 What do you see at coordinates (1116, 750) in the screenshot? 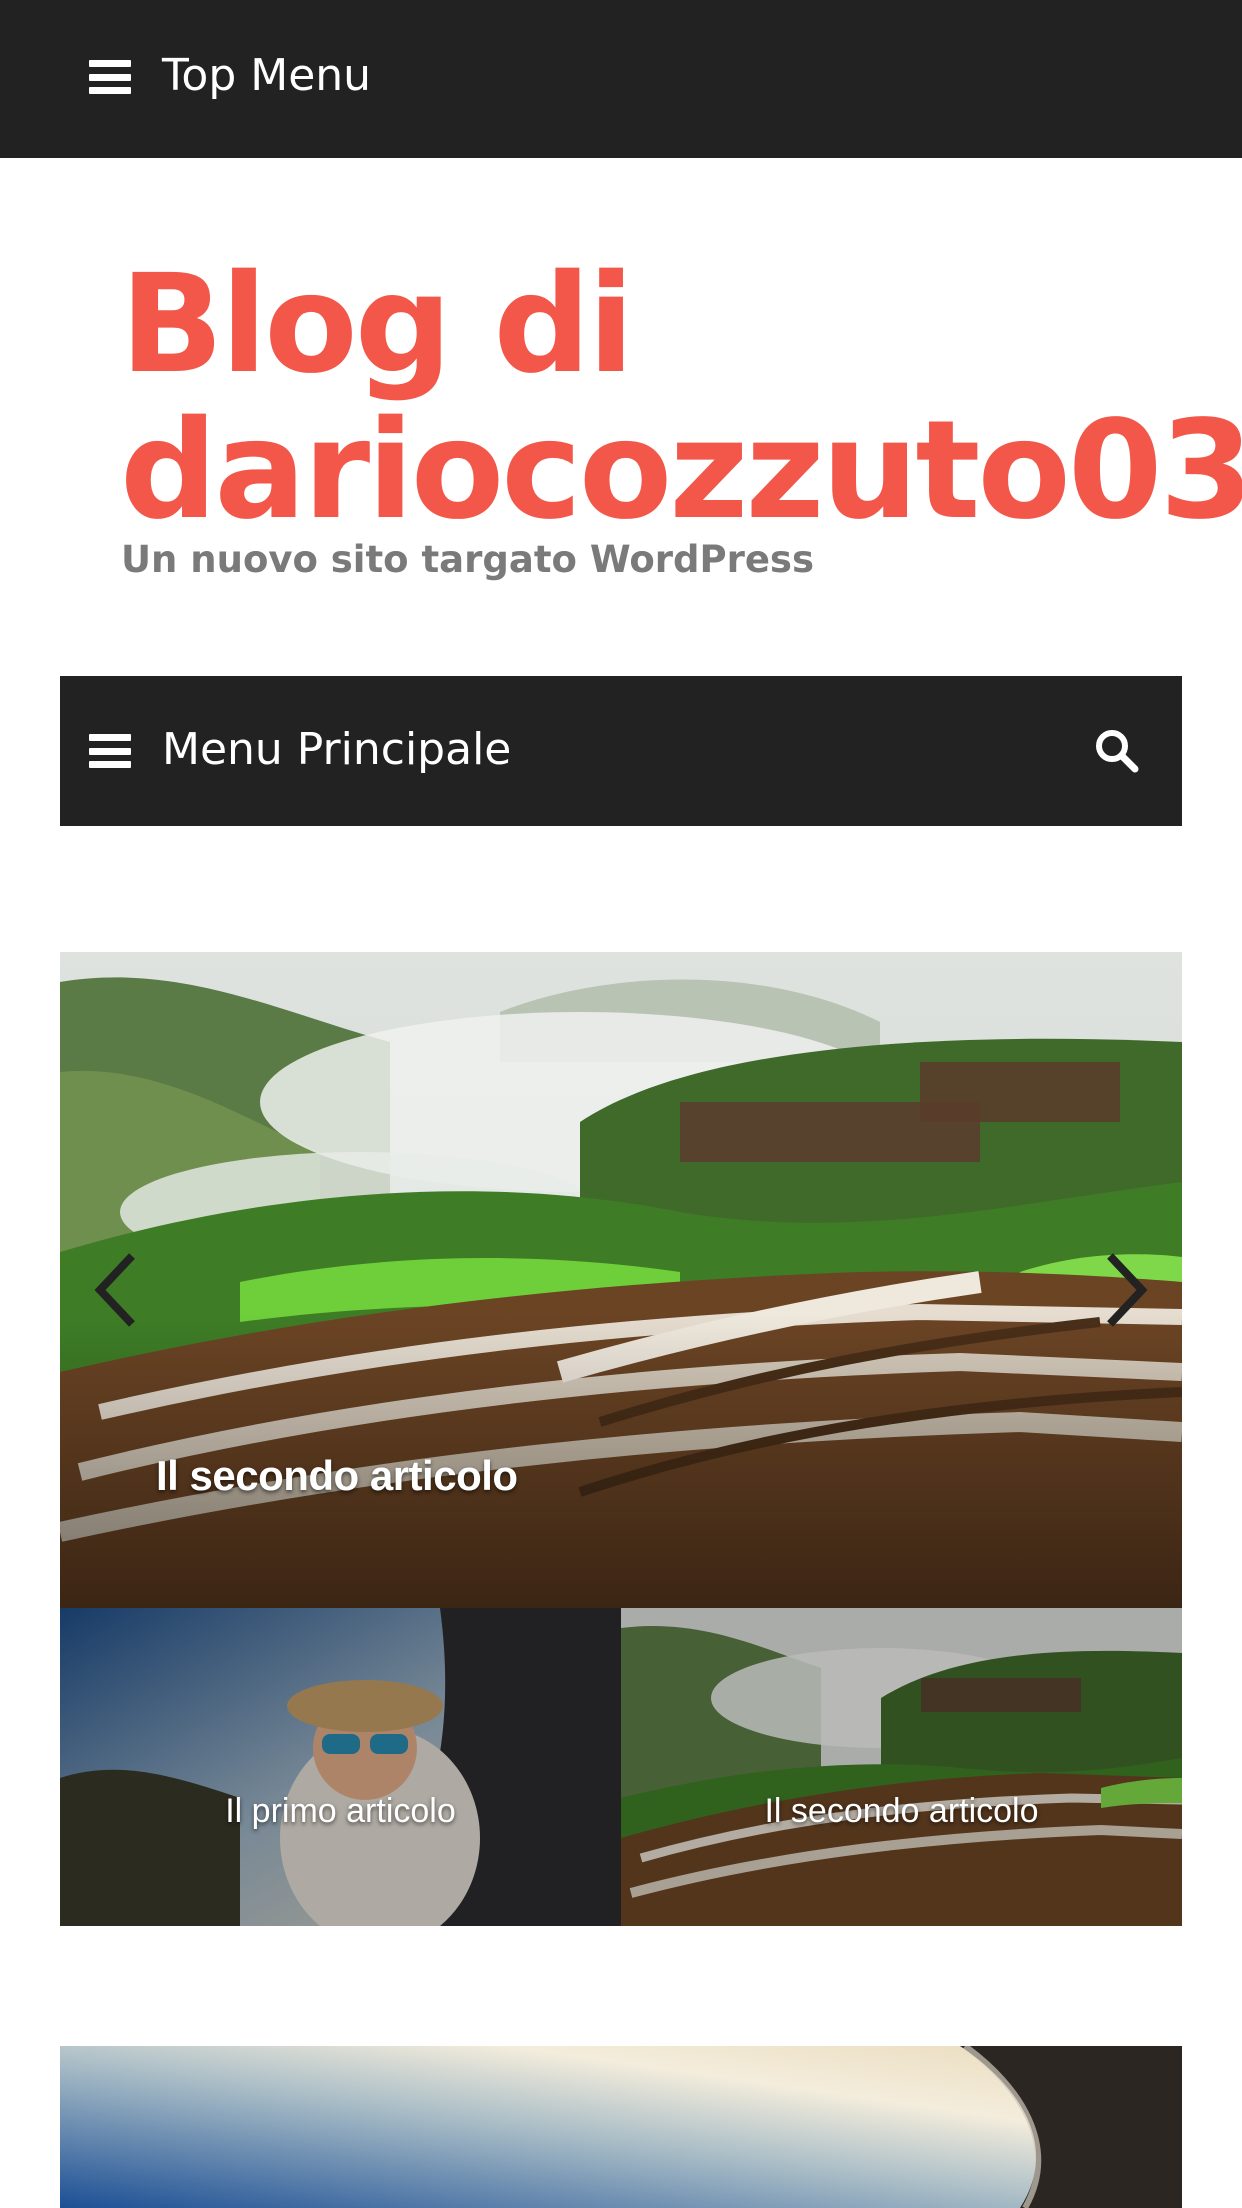
I see `search-icon` at bounding box center [1116, 750].